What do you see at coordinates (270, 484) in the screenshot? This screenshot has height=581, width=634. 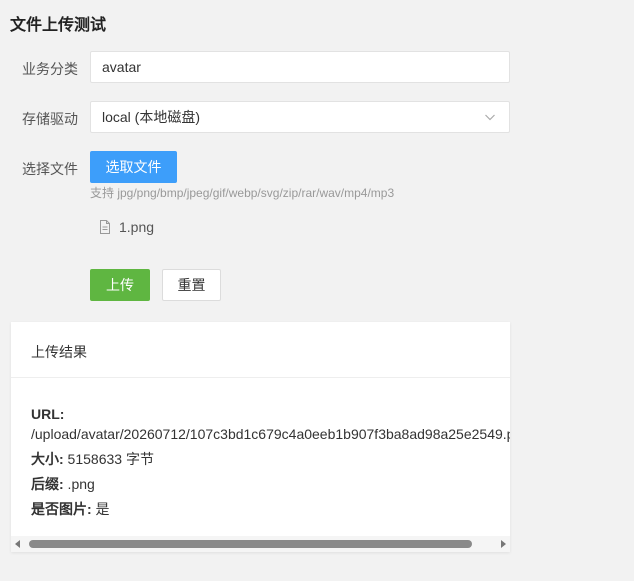 I see `result-ext-row: 后缀: .png` at bounding box center [270, 484].